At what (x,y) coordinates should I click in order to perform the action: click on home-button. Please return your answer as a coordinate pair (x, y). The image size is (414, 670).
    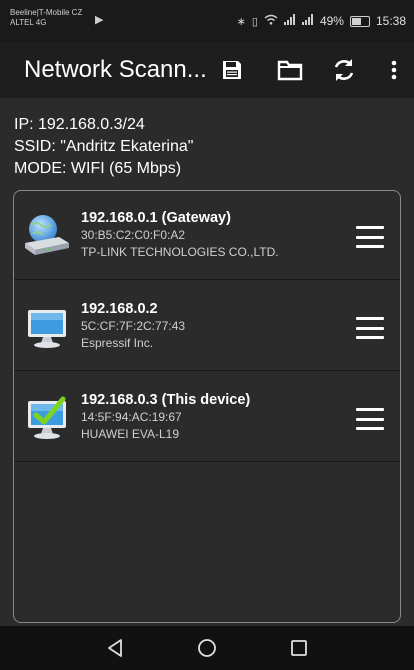
    Looking at the image, I should click on (207, 648).